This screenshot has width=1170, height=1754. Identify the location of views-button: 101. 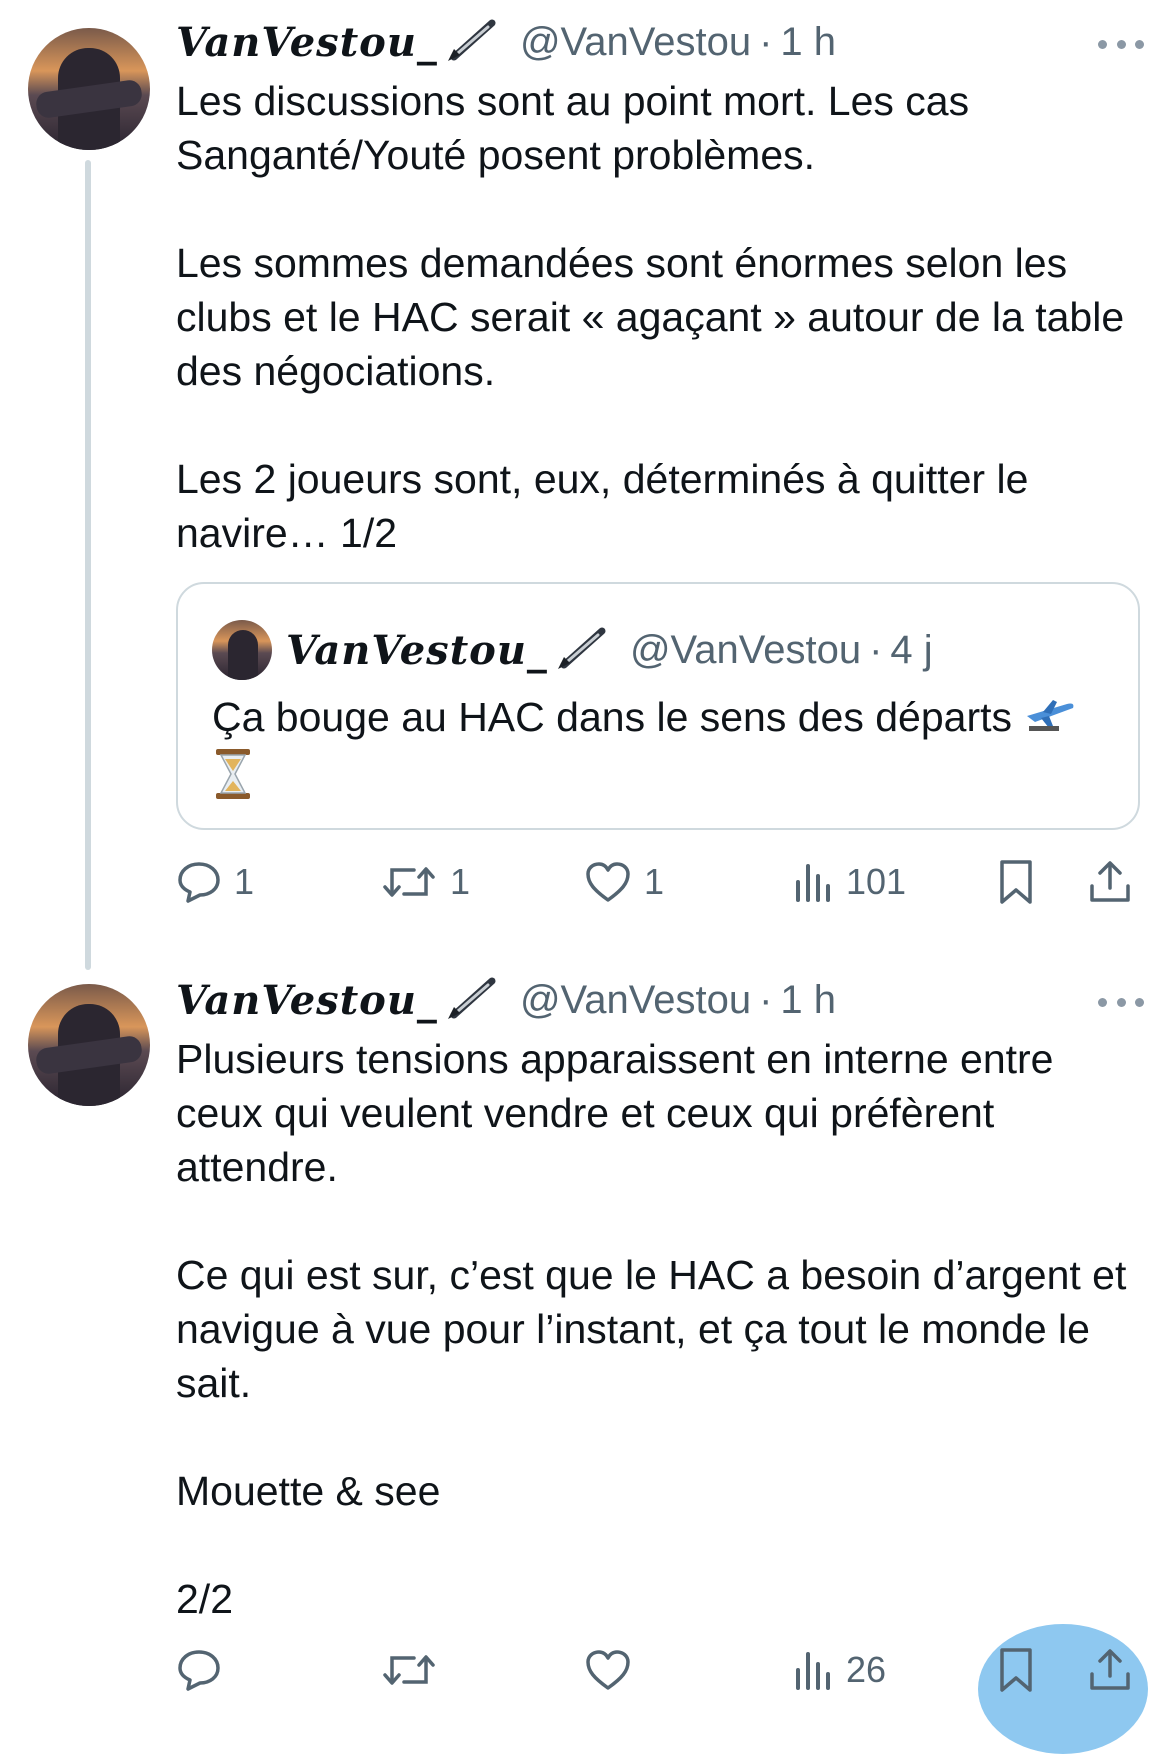
(849, 882).